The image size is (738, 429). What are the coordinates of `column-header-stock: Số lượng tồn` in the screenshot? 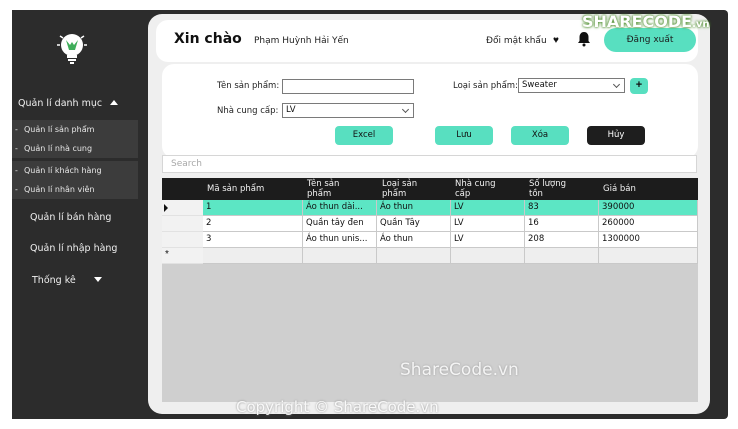 It's located at (547, 189).